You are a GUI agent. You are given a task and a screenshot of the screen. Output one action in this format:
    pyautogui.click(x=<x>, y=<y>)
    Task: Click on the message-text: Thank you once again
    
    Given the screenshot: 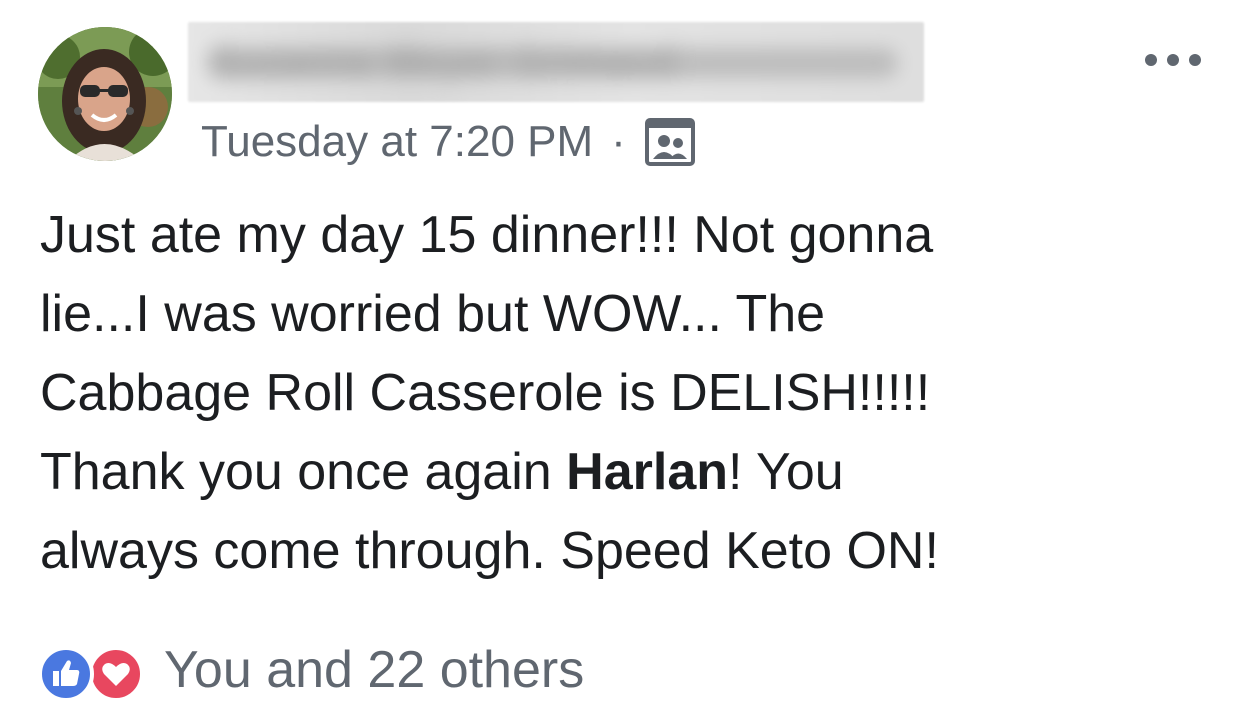 What is the action you would take?
    pyautogui.click(x=303, y=472)
    